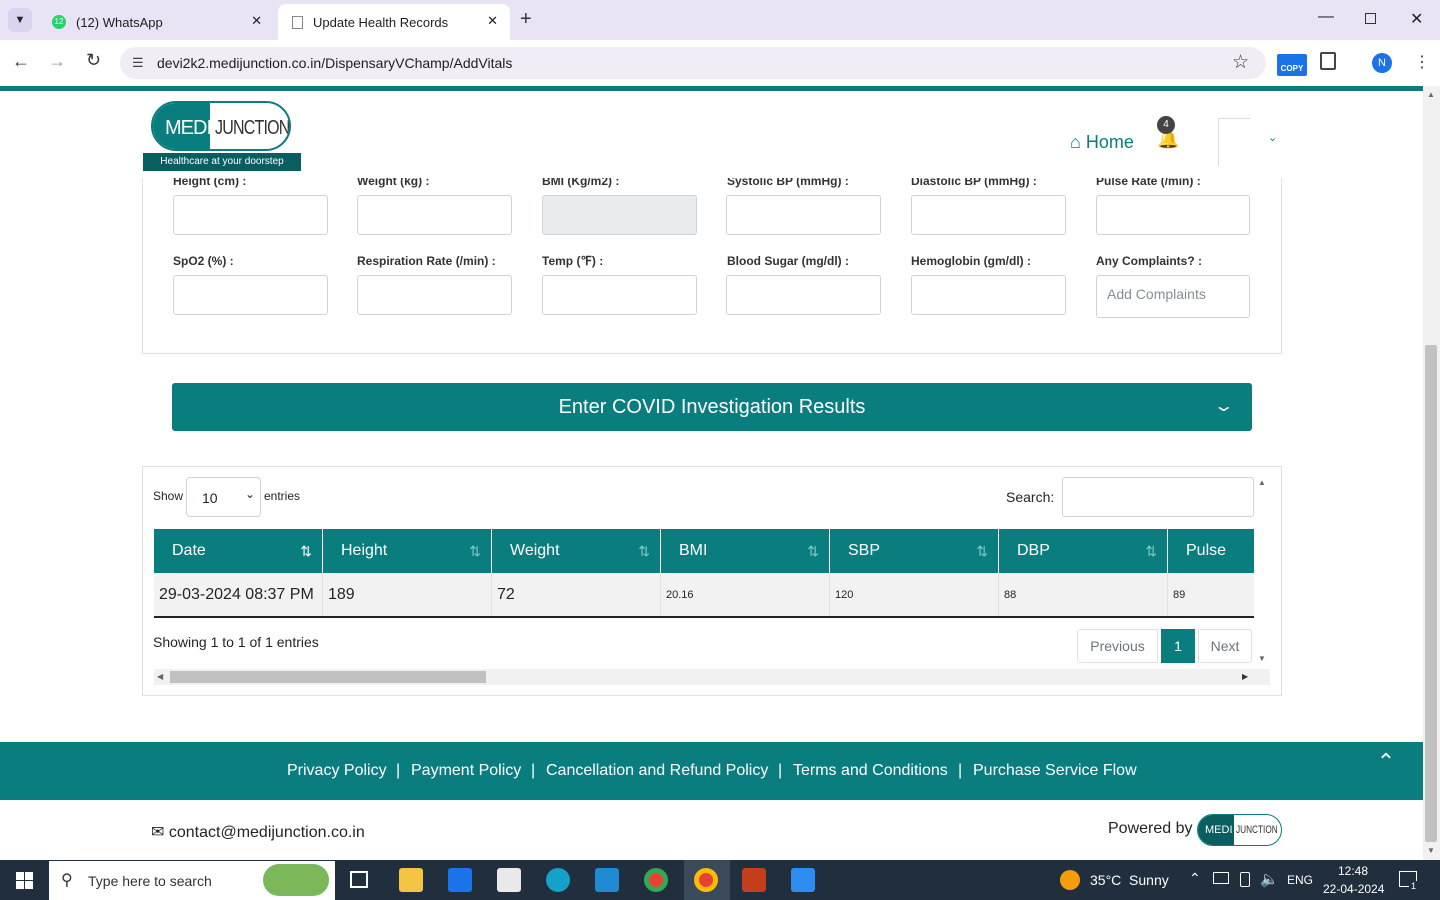  I want to click on terms-conditions-link: Terms and Conditions, so click(870, 771).